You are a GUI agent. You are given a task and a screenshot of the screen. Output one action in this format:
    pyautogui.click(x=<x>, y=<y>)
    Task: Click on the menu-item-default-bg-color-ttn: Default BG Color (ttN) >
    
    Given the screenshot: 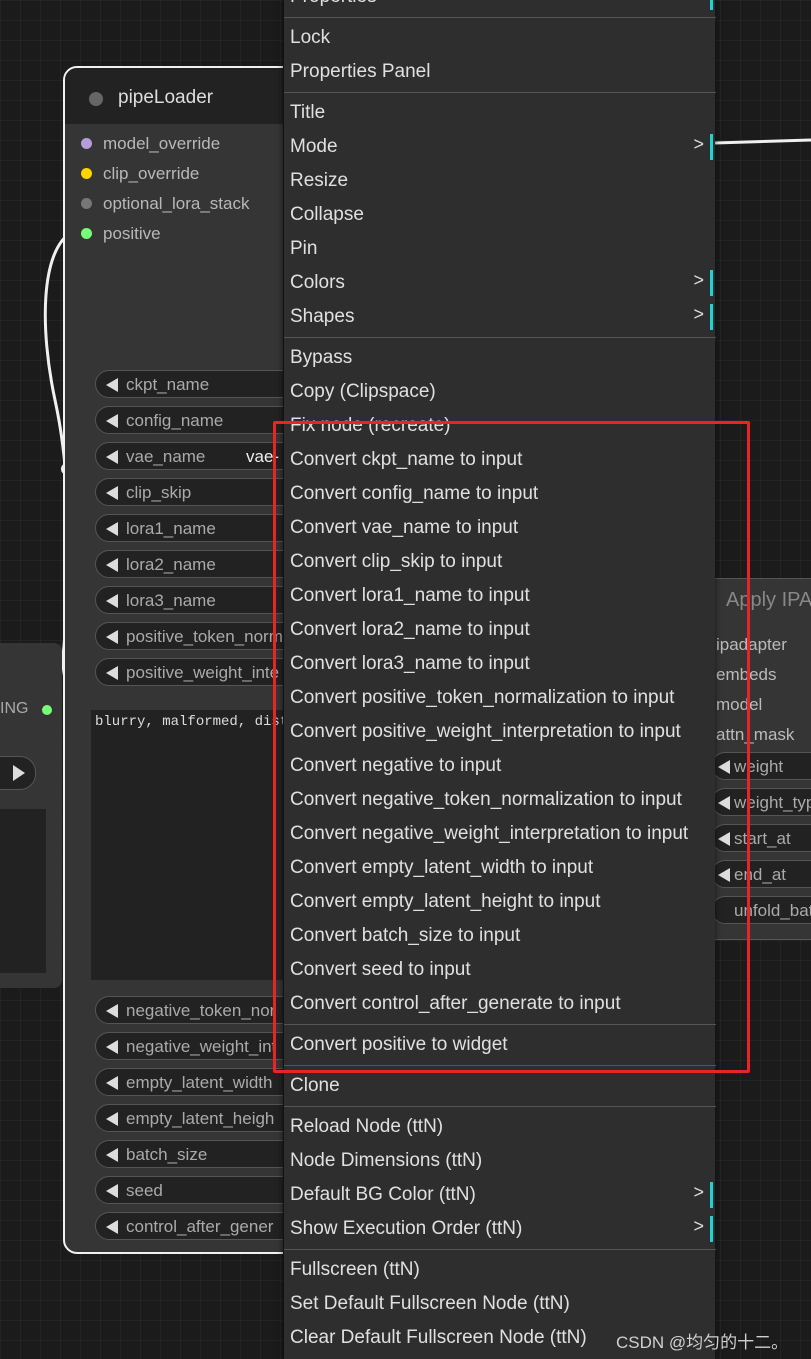 What is the action you would take?
    pyautogui.click(x=500, y=1195)
    